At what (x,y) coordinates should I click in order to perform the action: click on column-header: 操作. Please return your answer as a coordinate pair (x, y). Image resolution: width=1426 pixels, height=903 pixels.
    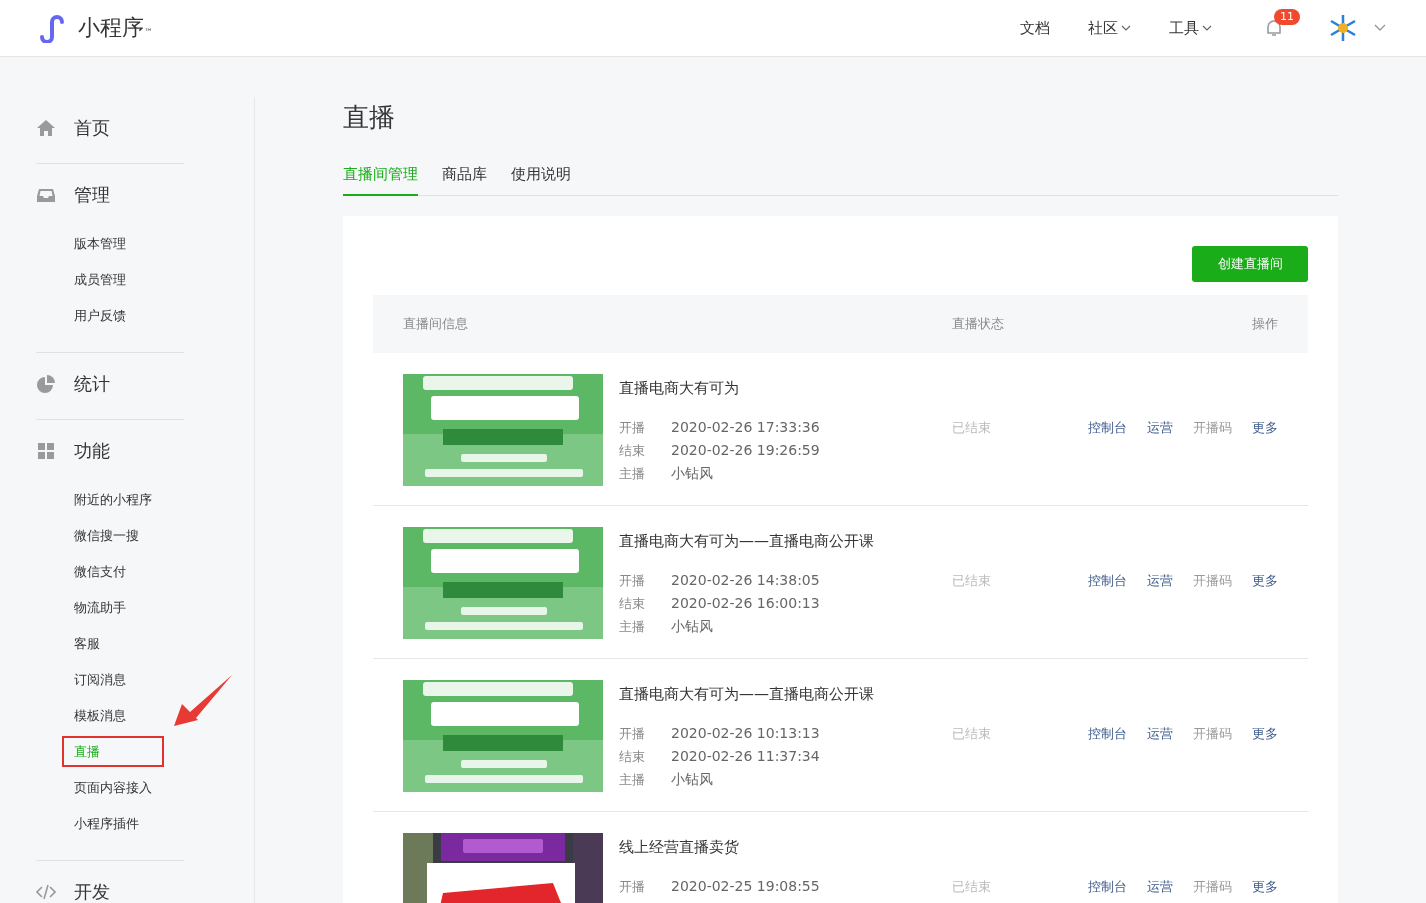
    Looking at the image, I should click on (1264, 324).